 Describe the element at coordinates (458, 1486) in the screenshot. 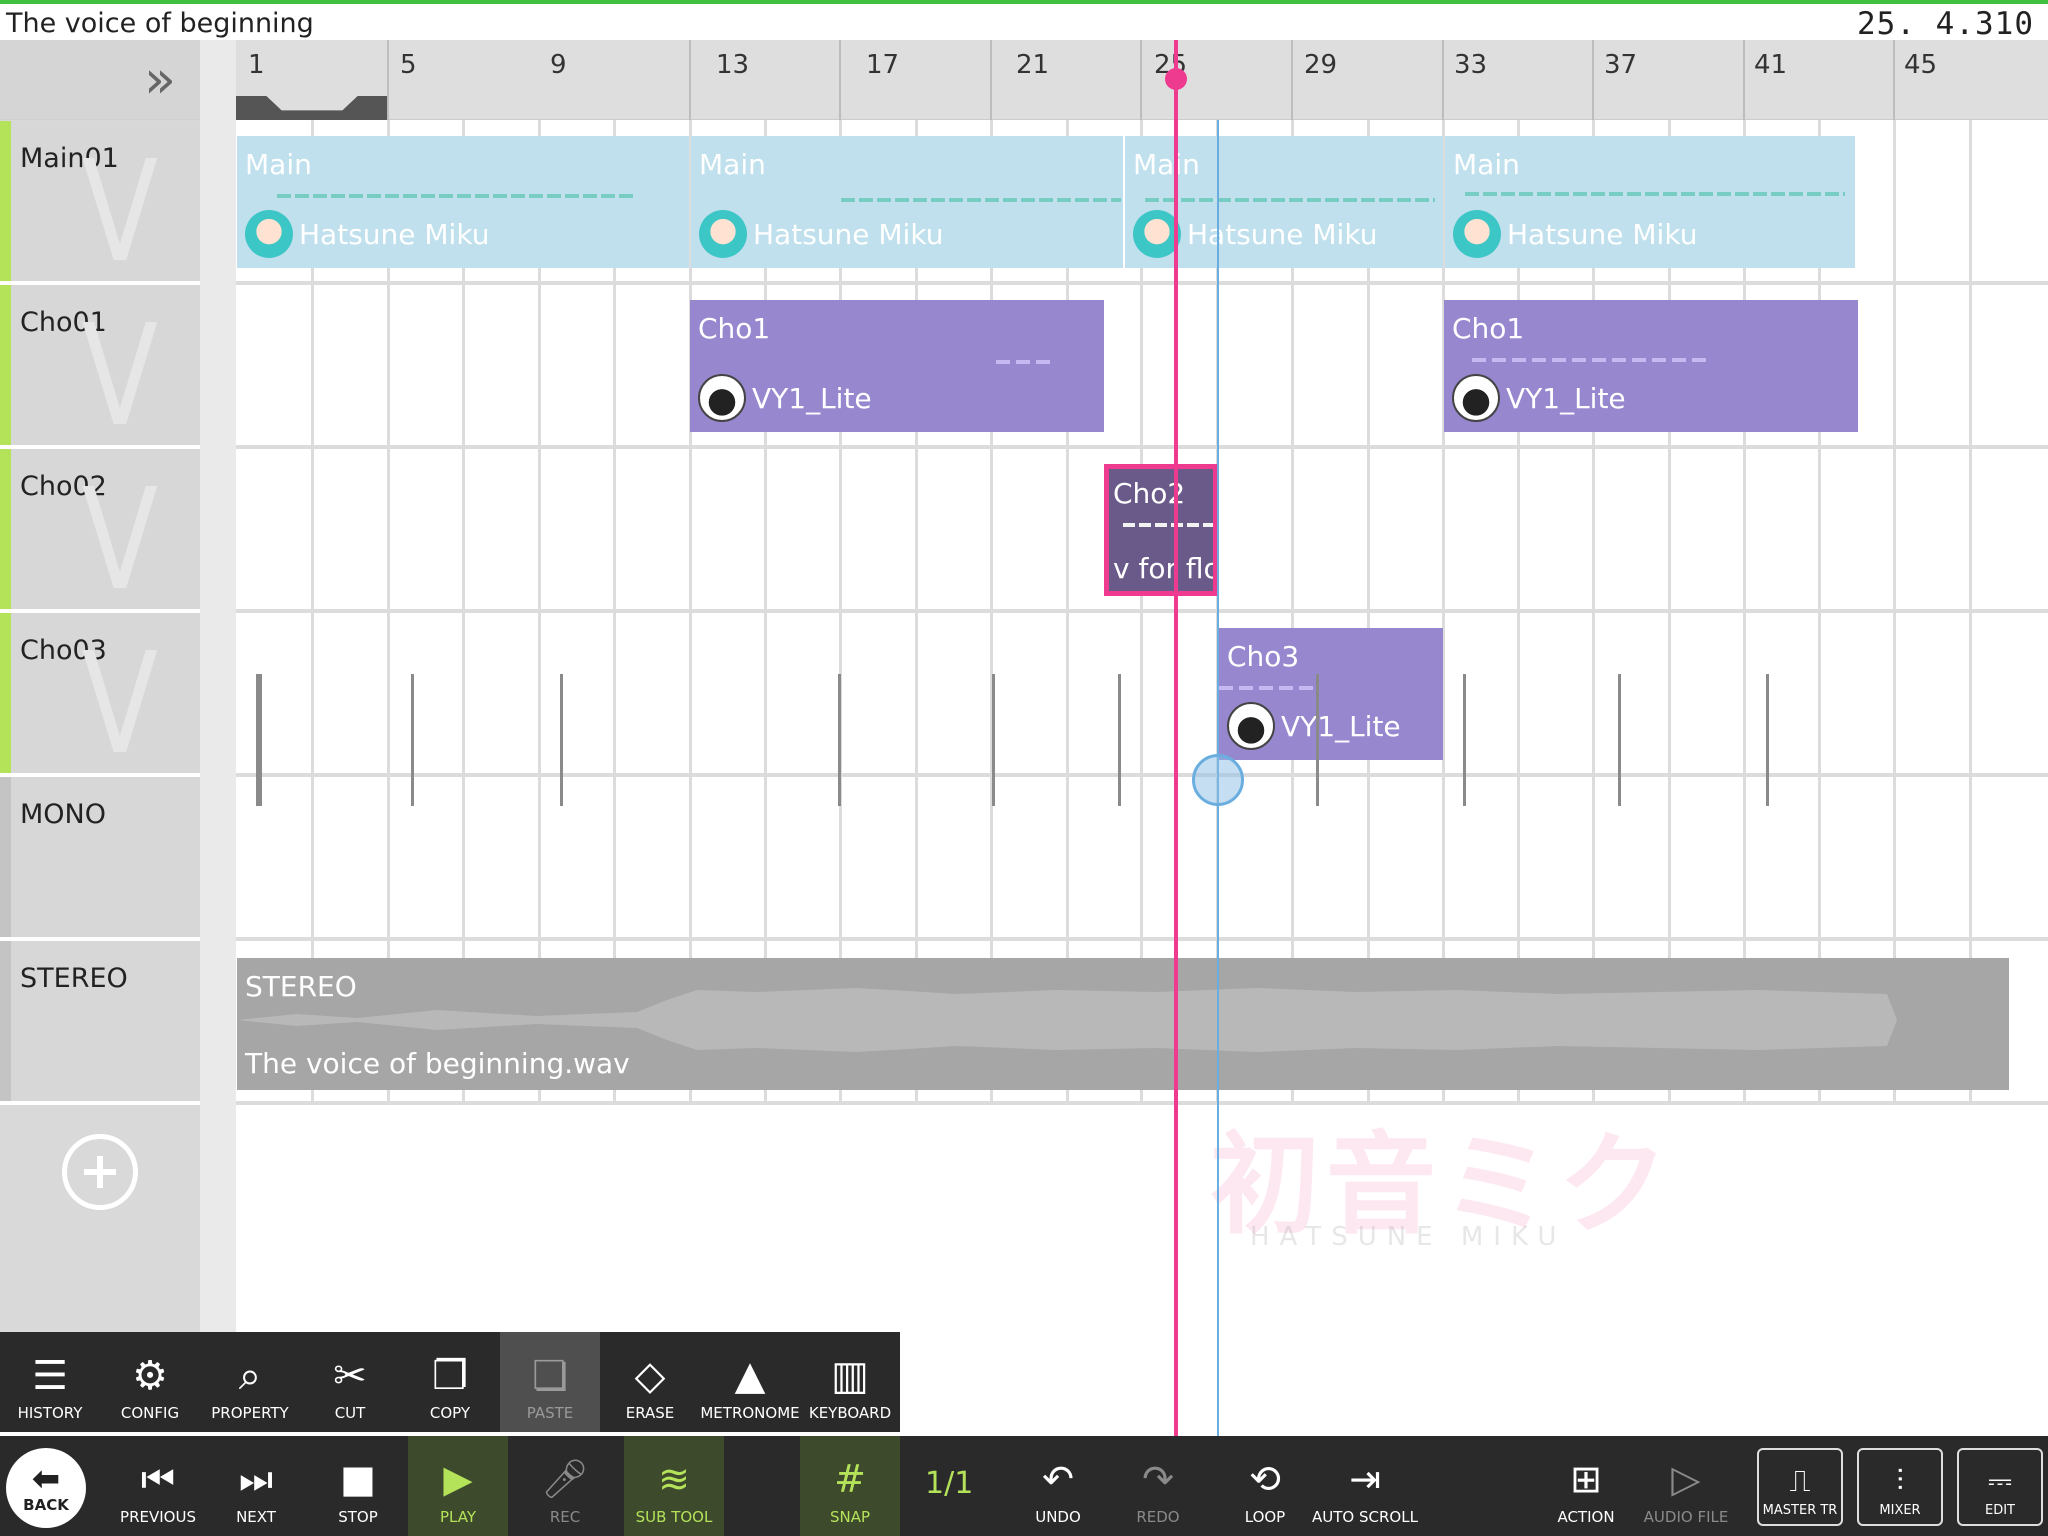

I see `play-button: ▶ PLAY` at that location.